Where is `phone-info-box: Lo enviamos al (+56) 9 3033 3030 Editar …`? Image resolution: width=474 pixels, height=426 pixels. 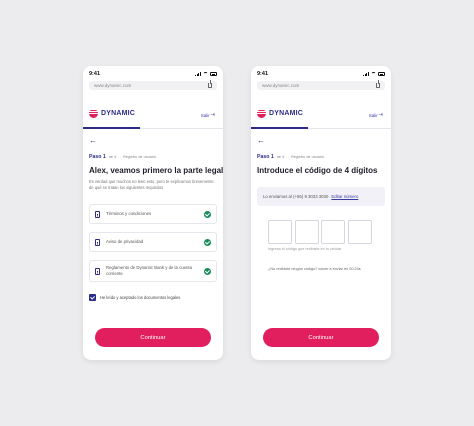 phone-info-box: Lo enviamos al (+56) 9 3033 3030 Editar … is located at coordinates (321, 196).